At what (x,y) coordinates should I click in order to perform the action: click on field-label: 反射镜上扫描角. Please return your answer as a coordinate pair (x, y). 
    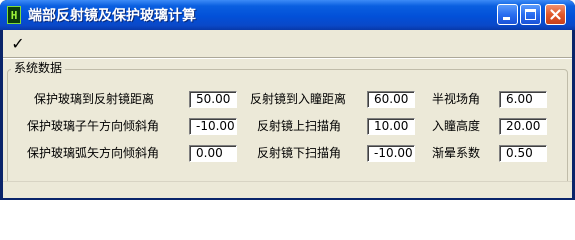
    Looking at the image, I should click on (299, 126).